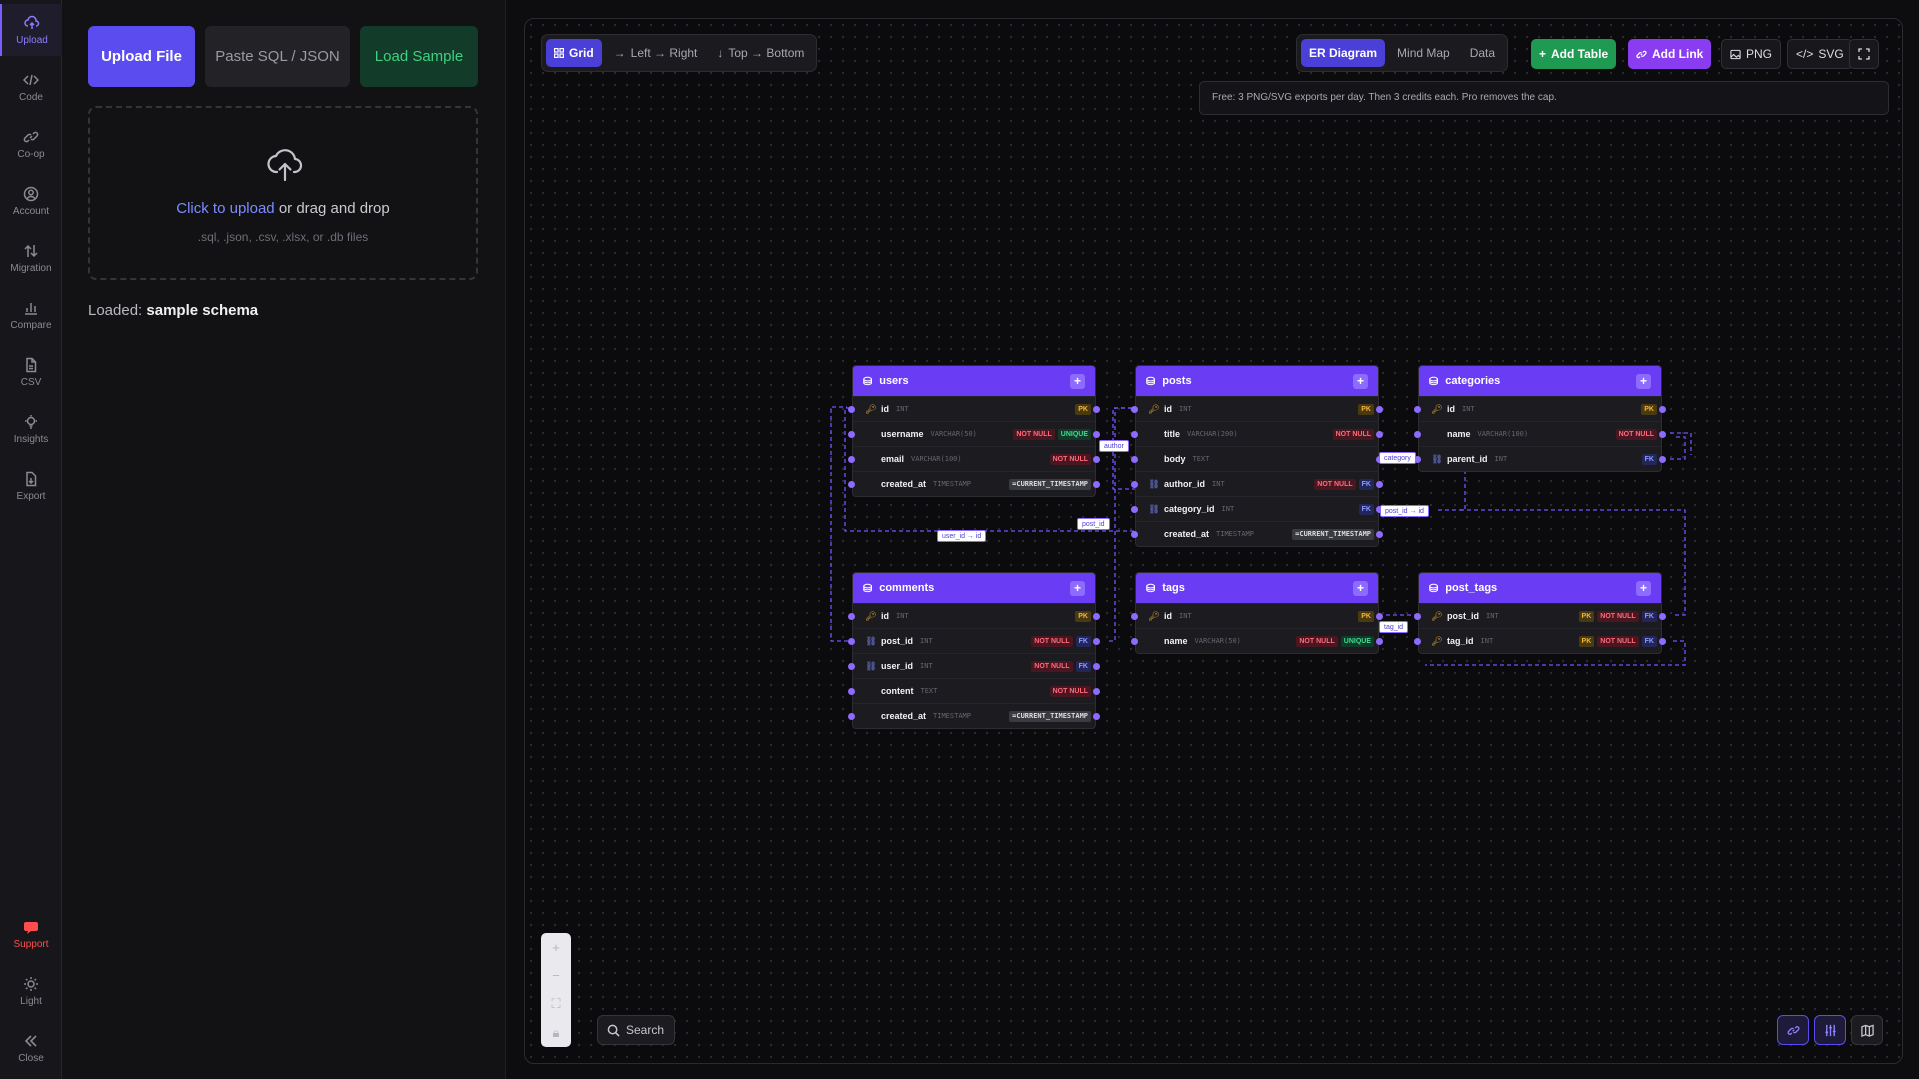 The image size is (1919, 1079). Describe the element at coordinates (974, 458) in the screenshot. I see `table-column-row: email VARCHAR(100) NOT NULL` at that location.